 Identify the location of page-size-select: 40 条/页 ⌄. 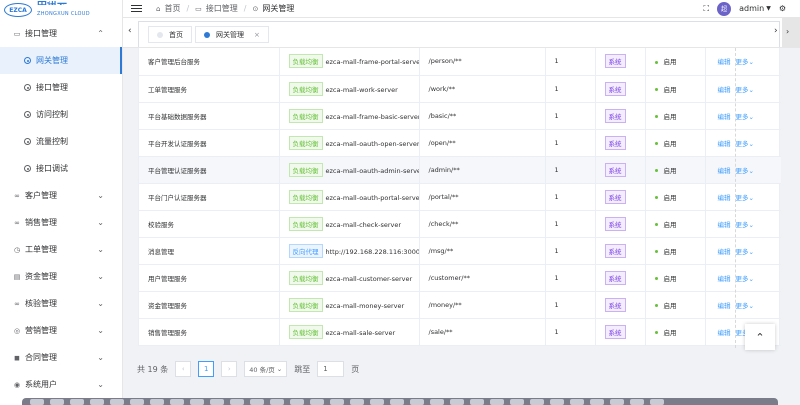
(266, 369).